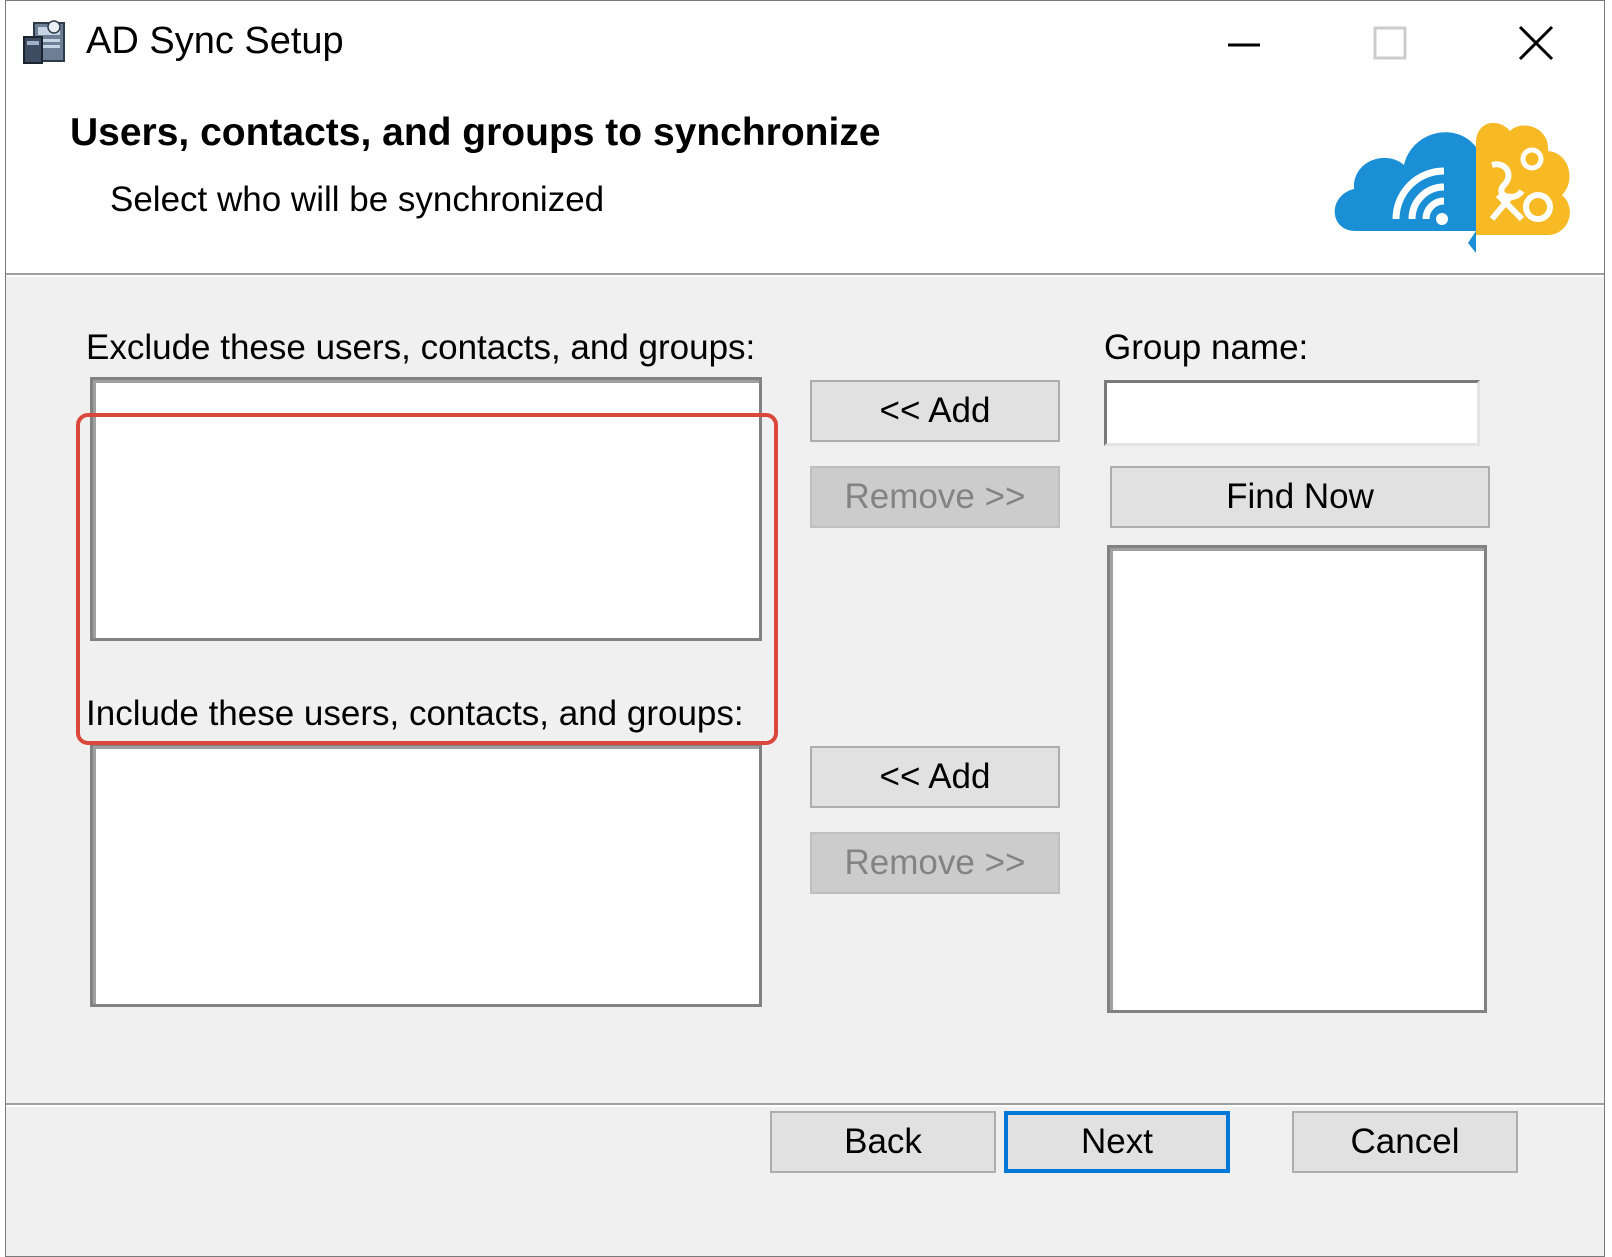 Image resolution: width=1612 pixels, height=1257 pixels. Describe the element at coordinates (1117, 1142) in the screenshot. I see `next-button: Next` at that location.